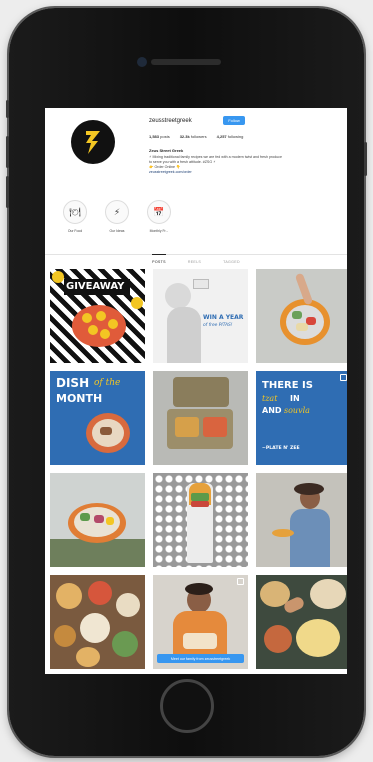 This screenshot has width=373, height=762. Describe the element at coordinates (97, 520) in the screenshot. I see `post-bowl-outdoor` at that location.